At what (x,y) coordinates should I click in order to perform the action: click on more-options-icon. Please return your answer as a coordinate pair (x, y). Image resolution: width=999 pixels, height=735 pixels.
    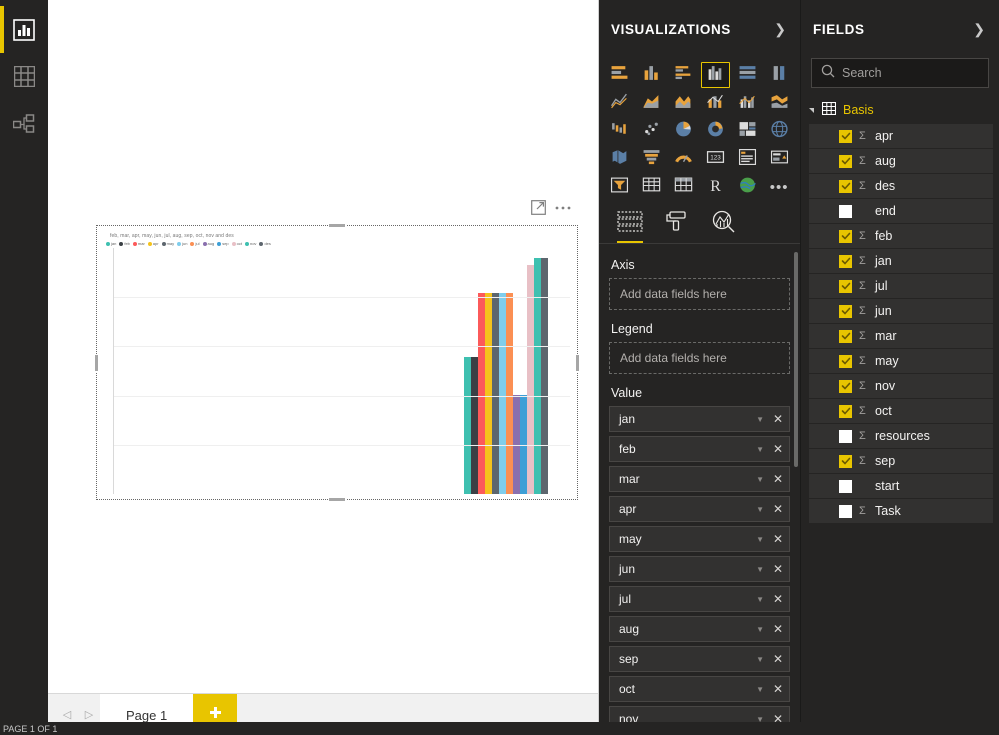
    Looking at the image, I should click on (563, 210).